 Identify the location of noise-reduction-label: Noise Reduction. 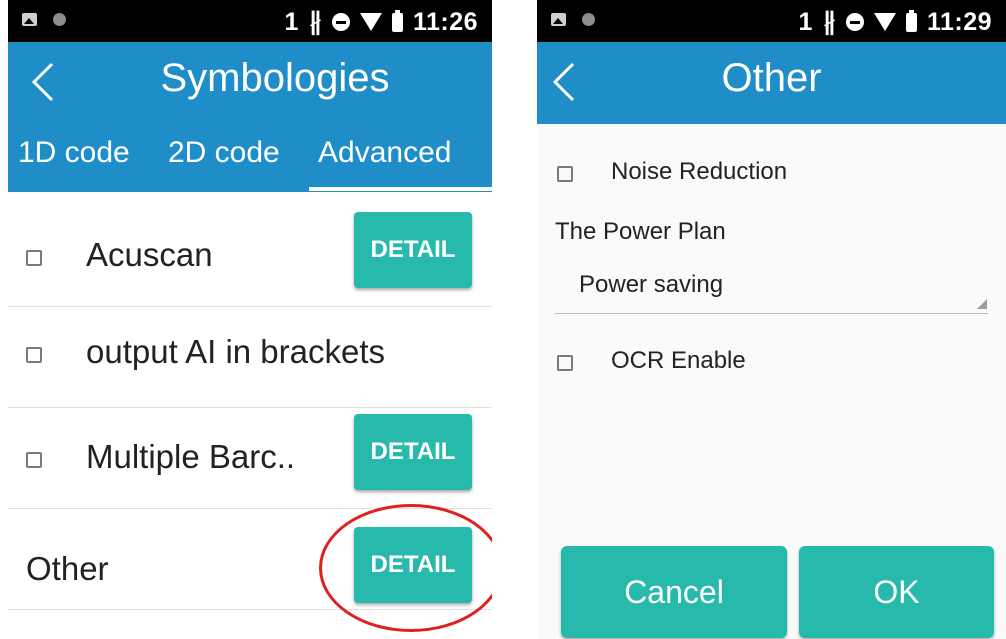
(699, 171).